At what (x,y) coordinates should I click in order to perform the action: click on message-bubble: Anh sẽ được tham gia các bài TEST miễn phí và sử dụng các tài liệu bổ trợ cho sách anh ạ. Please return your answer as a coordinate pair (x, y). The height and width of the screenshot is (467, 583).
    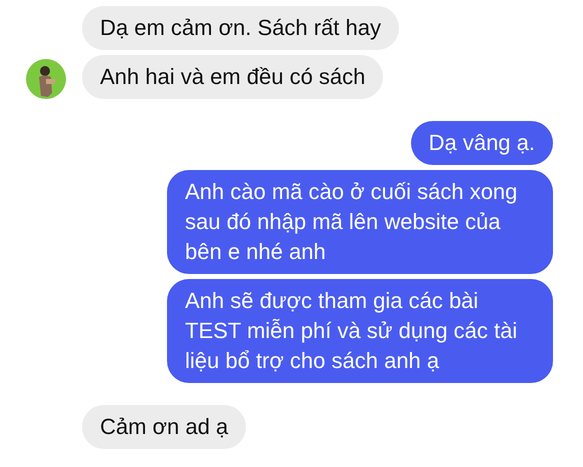
    Looking at the image, I should click on (360, 331).